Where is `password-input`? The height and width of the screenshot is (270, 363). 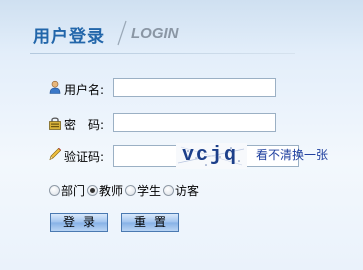
password-input is located at coordinates (194, 122).